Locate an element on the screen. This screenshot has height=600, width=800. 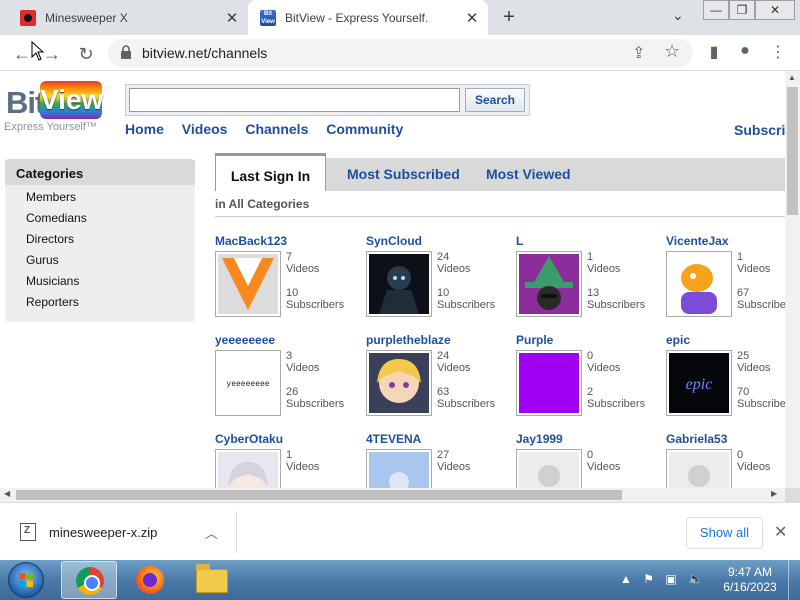
tab-search-chevron-icon: ⌄ is located at coordinates (678, 15).